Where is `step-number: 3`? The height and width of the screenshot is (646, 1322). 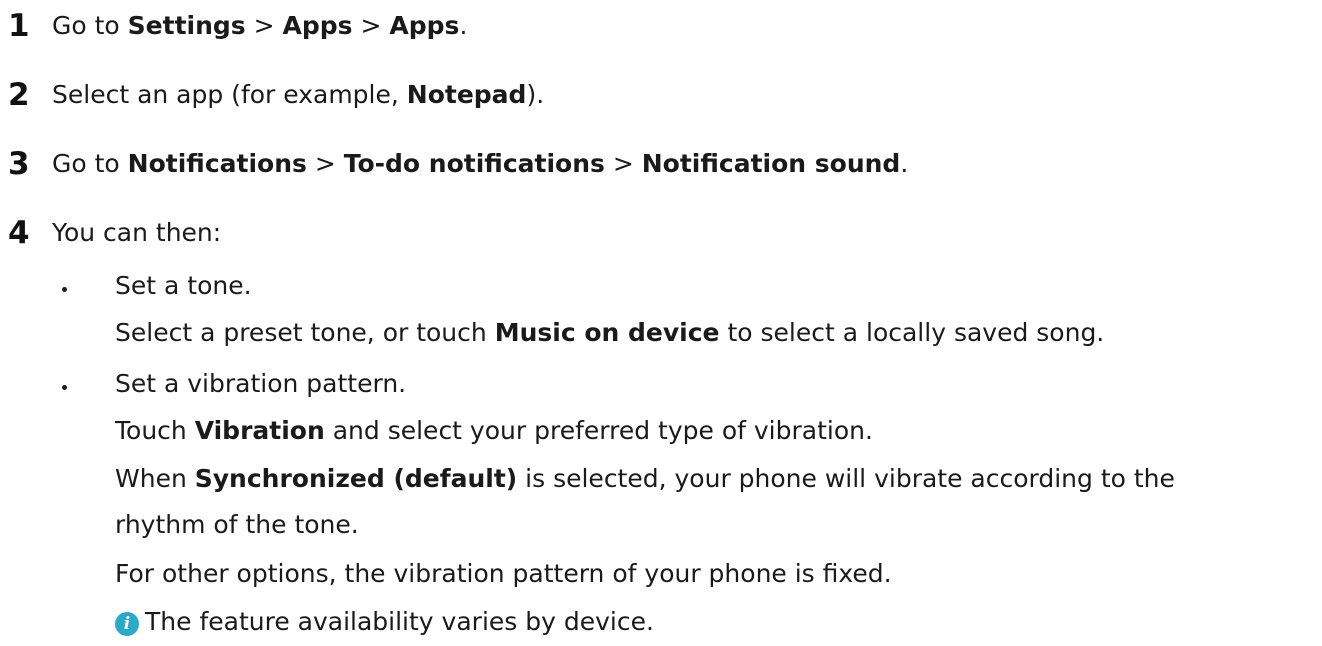 step-number: 3 is located at coordinates (19, 164).